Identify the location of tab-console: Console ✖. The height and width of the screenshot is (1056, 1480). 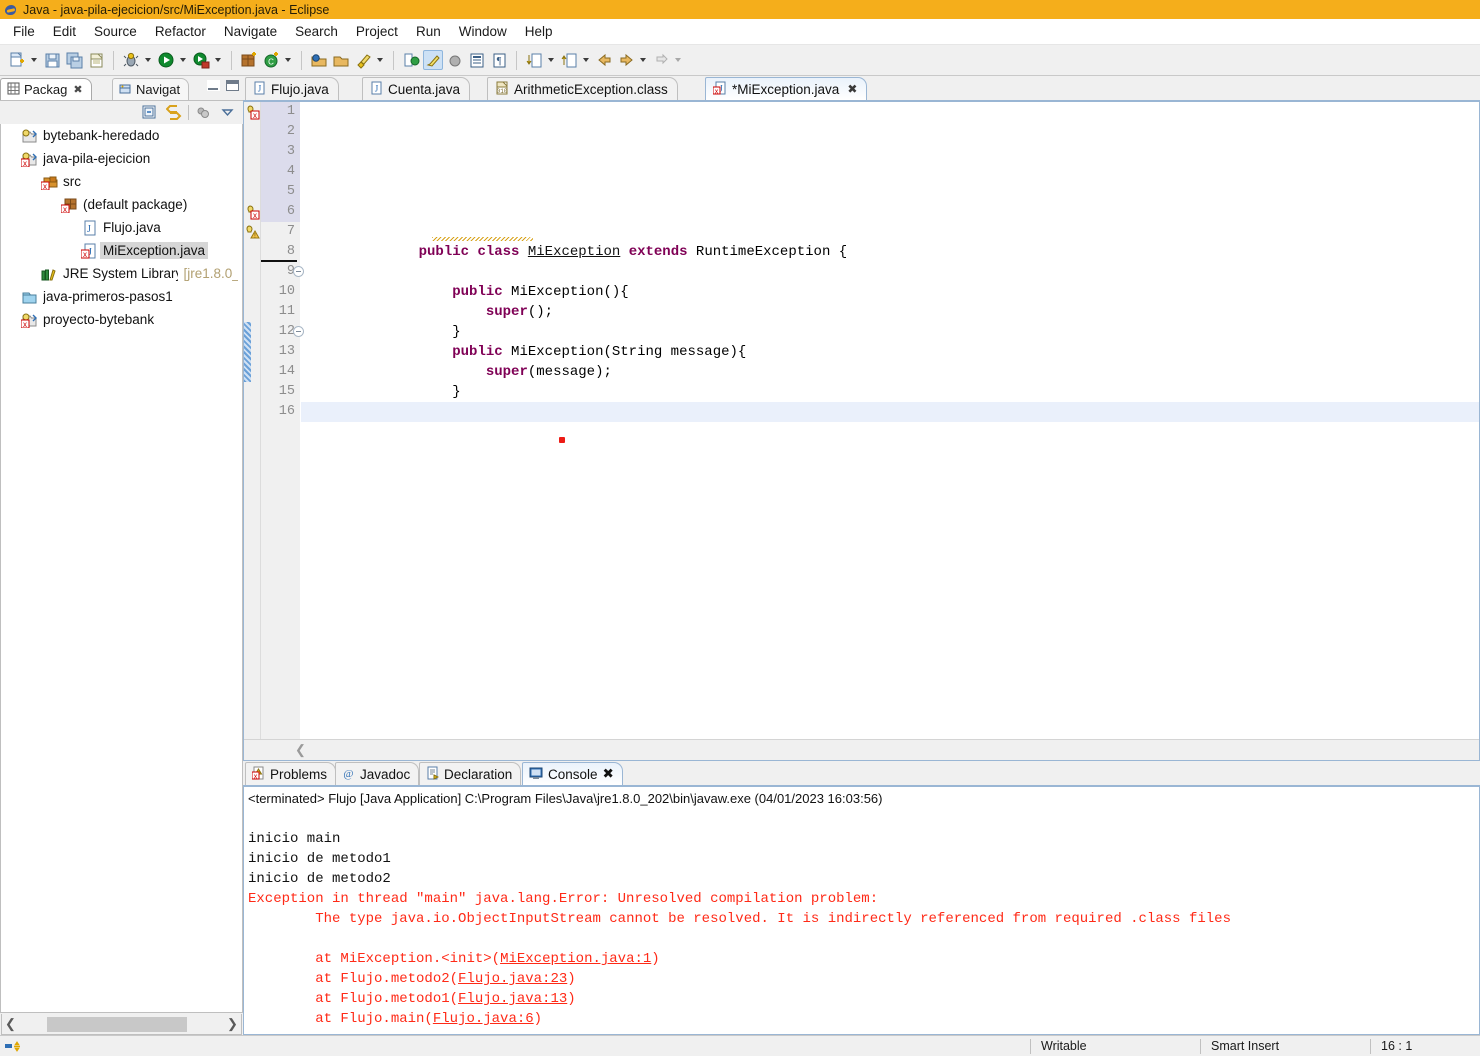
(572, 773).